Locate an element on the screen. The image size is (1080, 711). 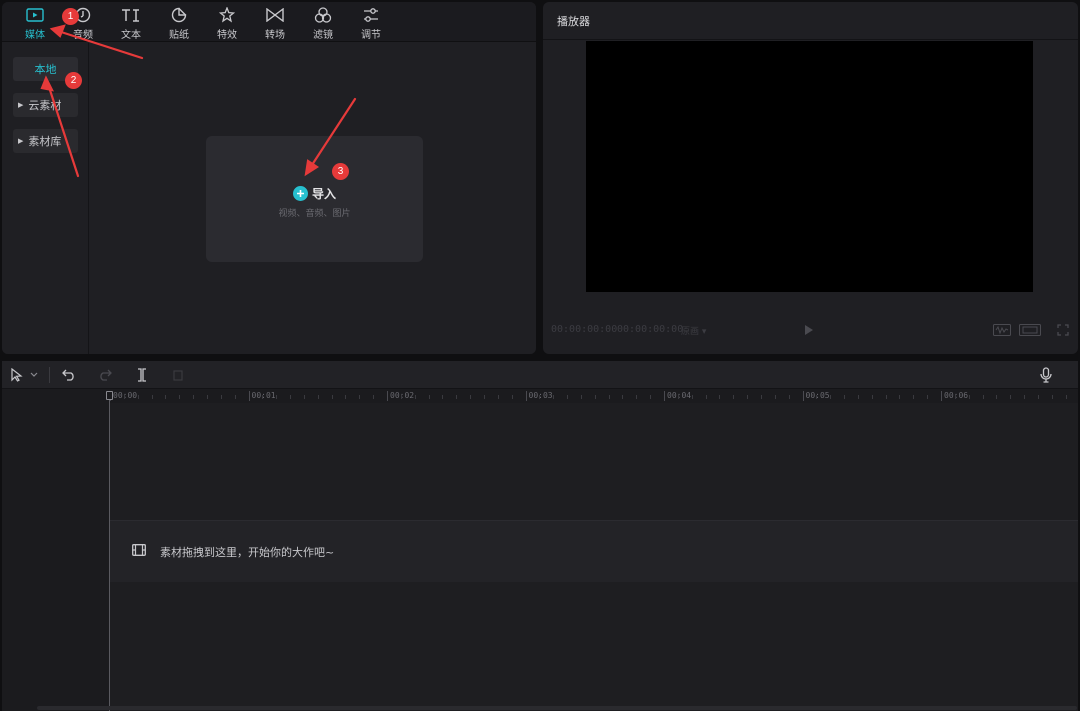
quality-select: 原画 ▾ is located at coordinates (693, 330).